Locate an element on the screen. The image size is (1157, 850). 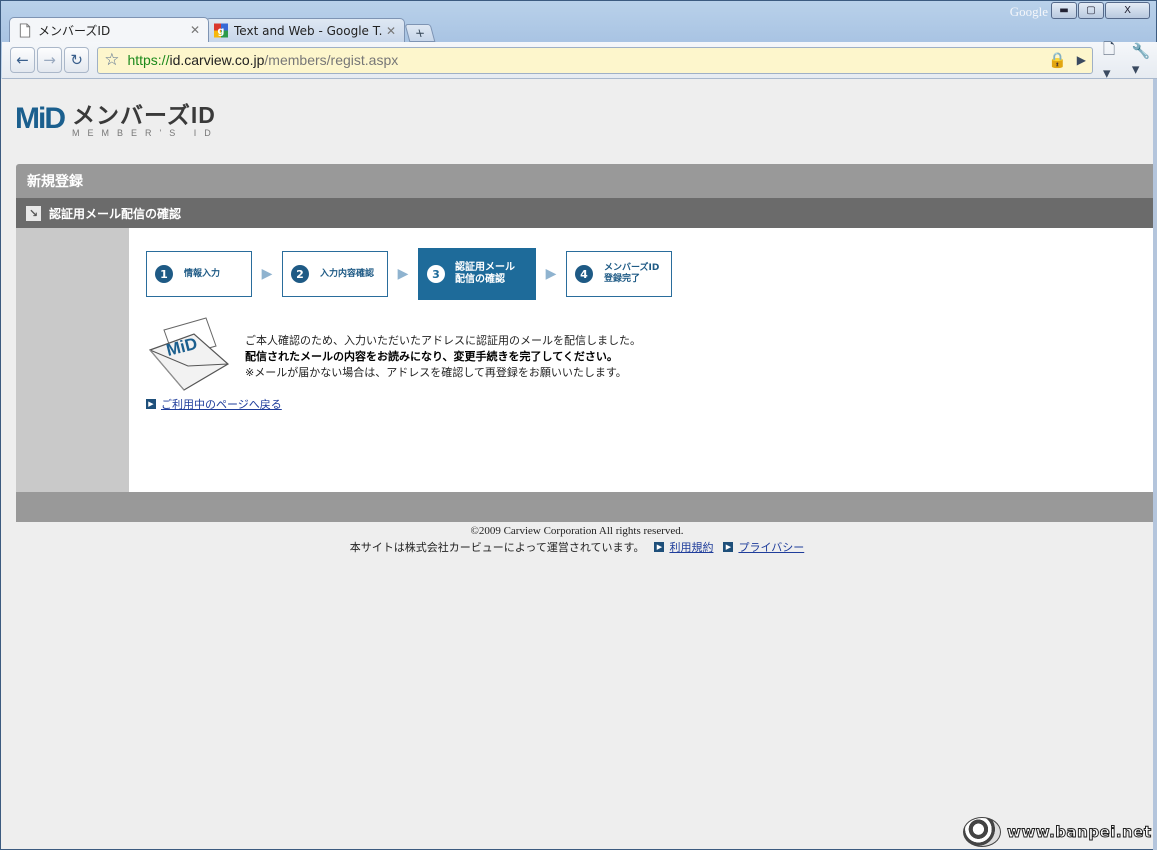
back-button: ← is located at coordinates (23, 60).